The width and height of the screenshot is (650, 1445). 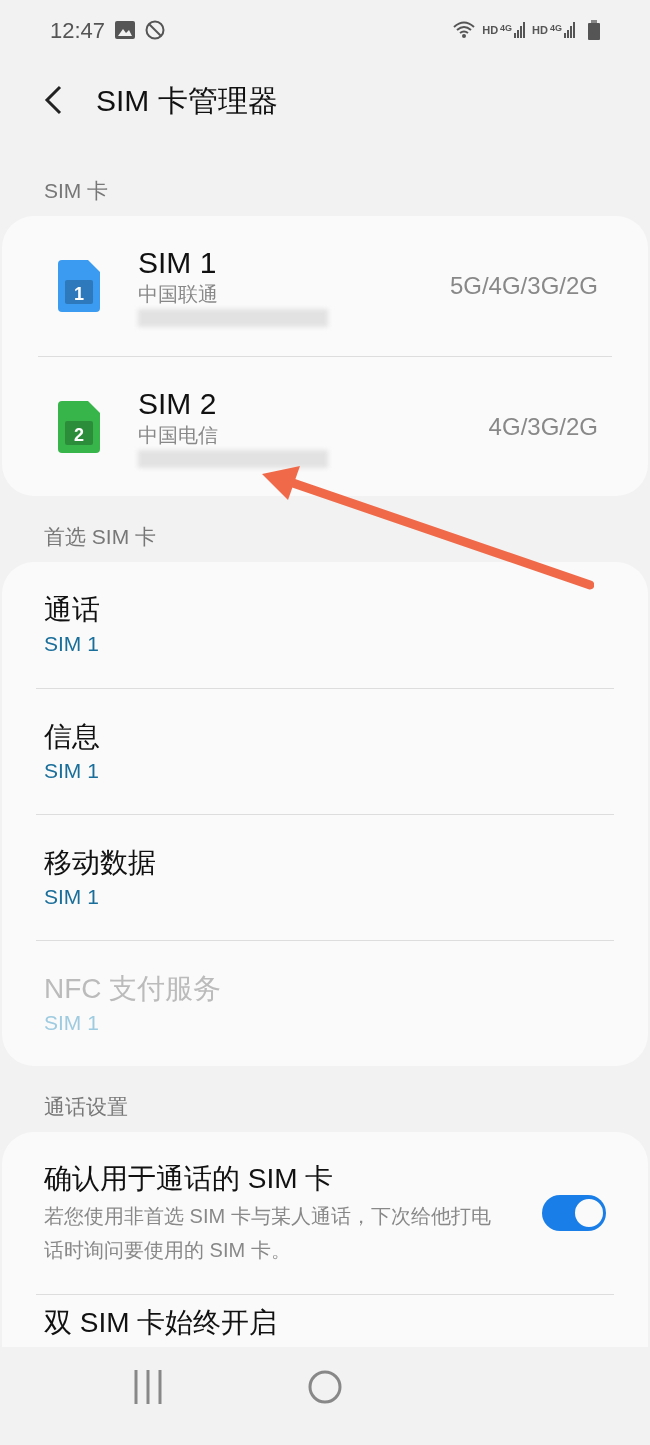 I want to click on section-heading: 首选 SIM 卡, so click(x=100, y=536).